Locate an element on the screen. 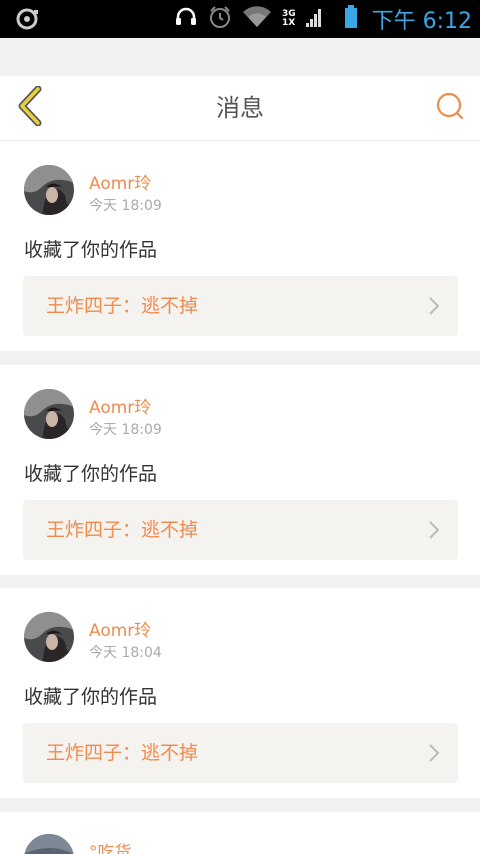 Image resolution: width=480 pixels, height=854 pixels. status-clock: 下午 6:12 is located at coordinates (421, 21).